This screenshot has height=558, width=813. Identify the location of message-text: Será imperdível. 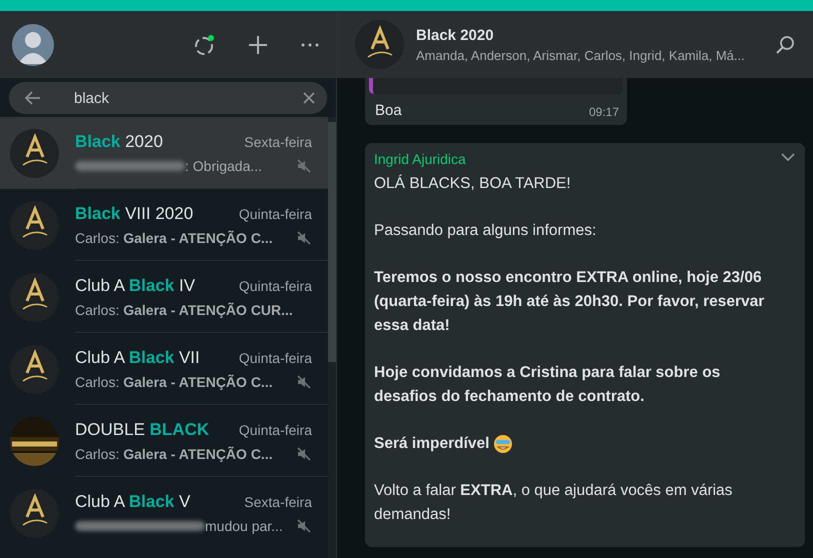
(432, 444).